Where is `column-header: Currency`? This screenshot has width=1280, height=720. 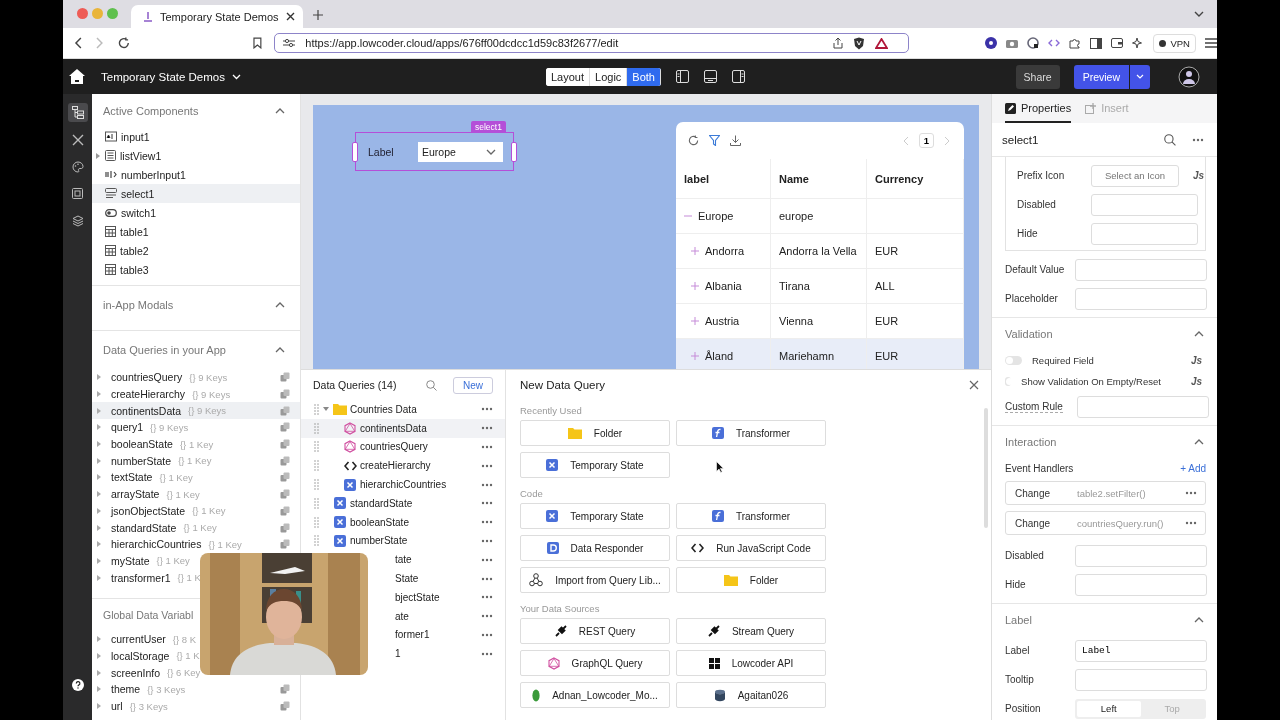 column-header: Currency is located at coordinates (915, 178).